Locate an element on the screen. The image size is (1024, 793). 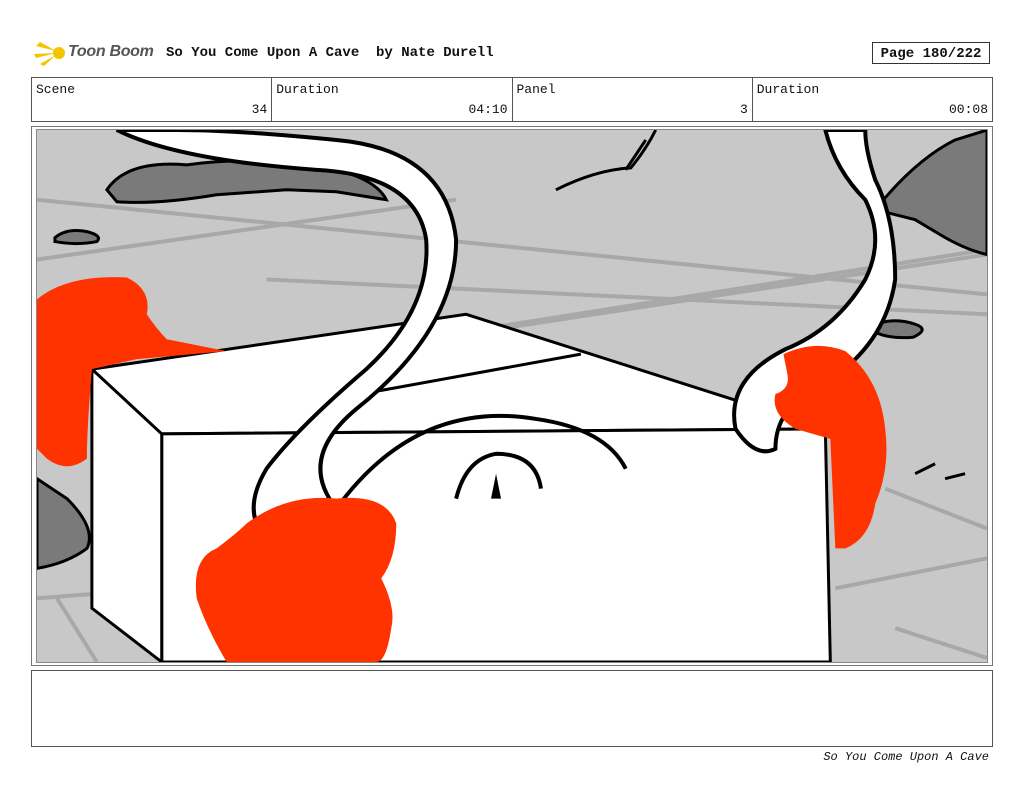
scene-duration-cell: Duration 04:10 is located at coordinates (392, 99).